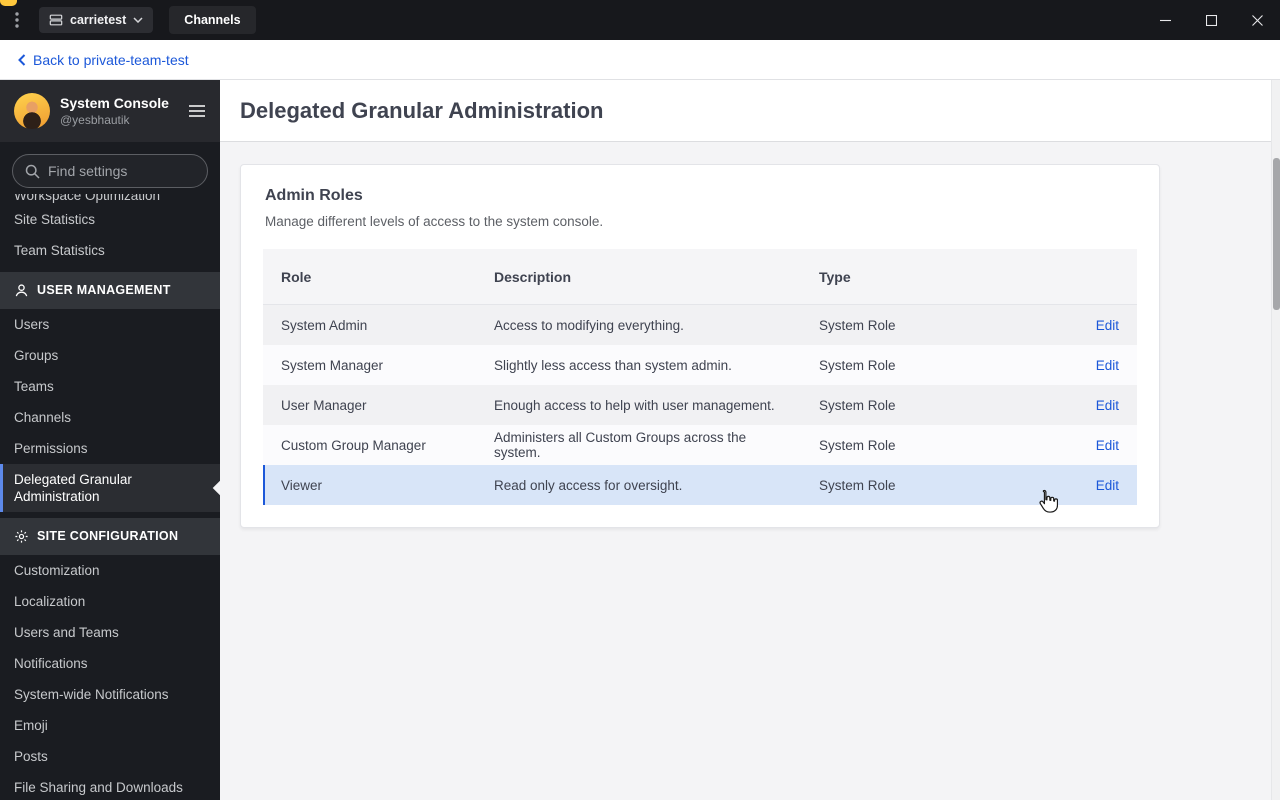 The height and width of the screenshot is (800, 1280). What do you see at coordinates (422, 110) in the screenshot?
I see `page-title: Delegated Granular Administration` at bounding box center [422, 110].